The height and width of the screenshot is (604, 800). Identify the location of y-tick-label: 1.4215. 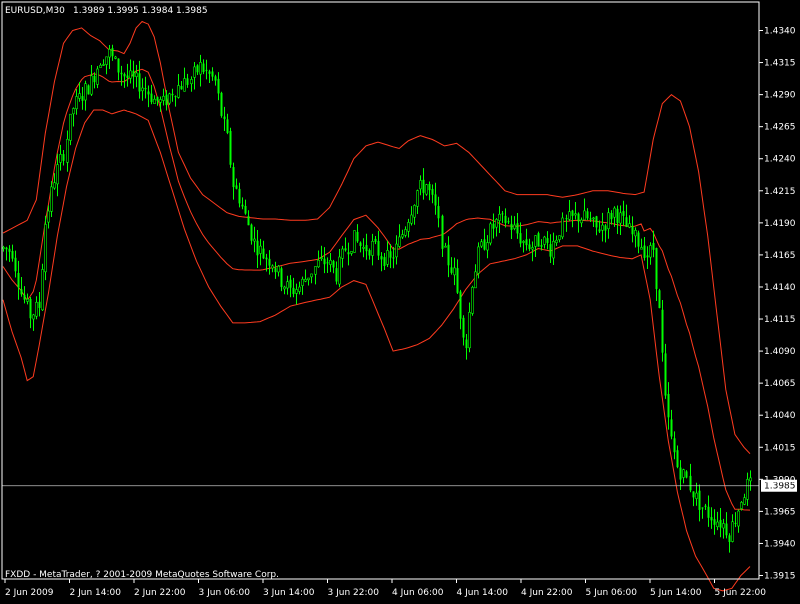
(780, 192).